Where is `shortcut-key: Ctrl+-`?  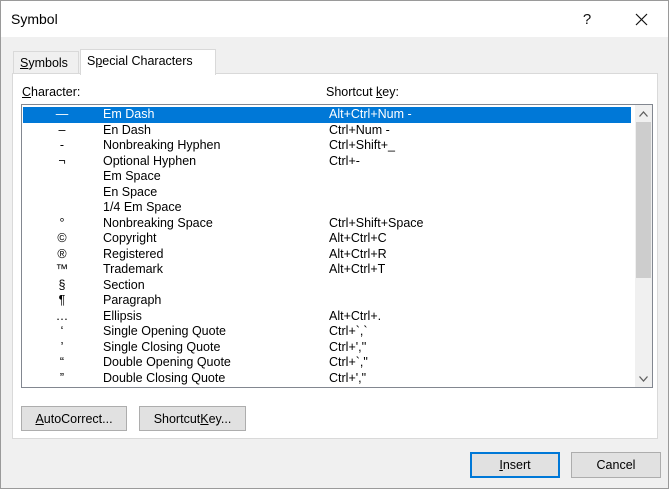
shortcut-key: Ctrl+- is located at coordinates (344, 160).